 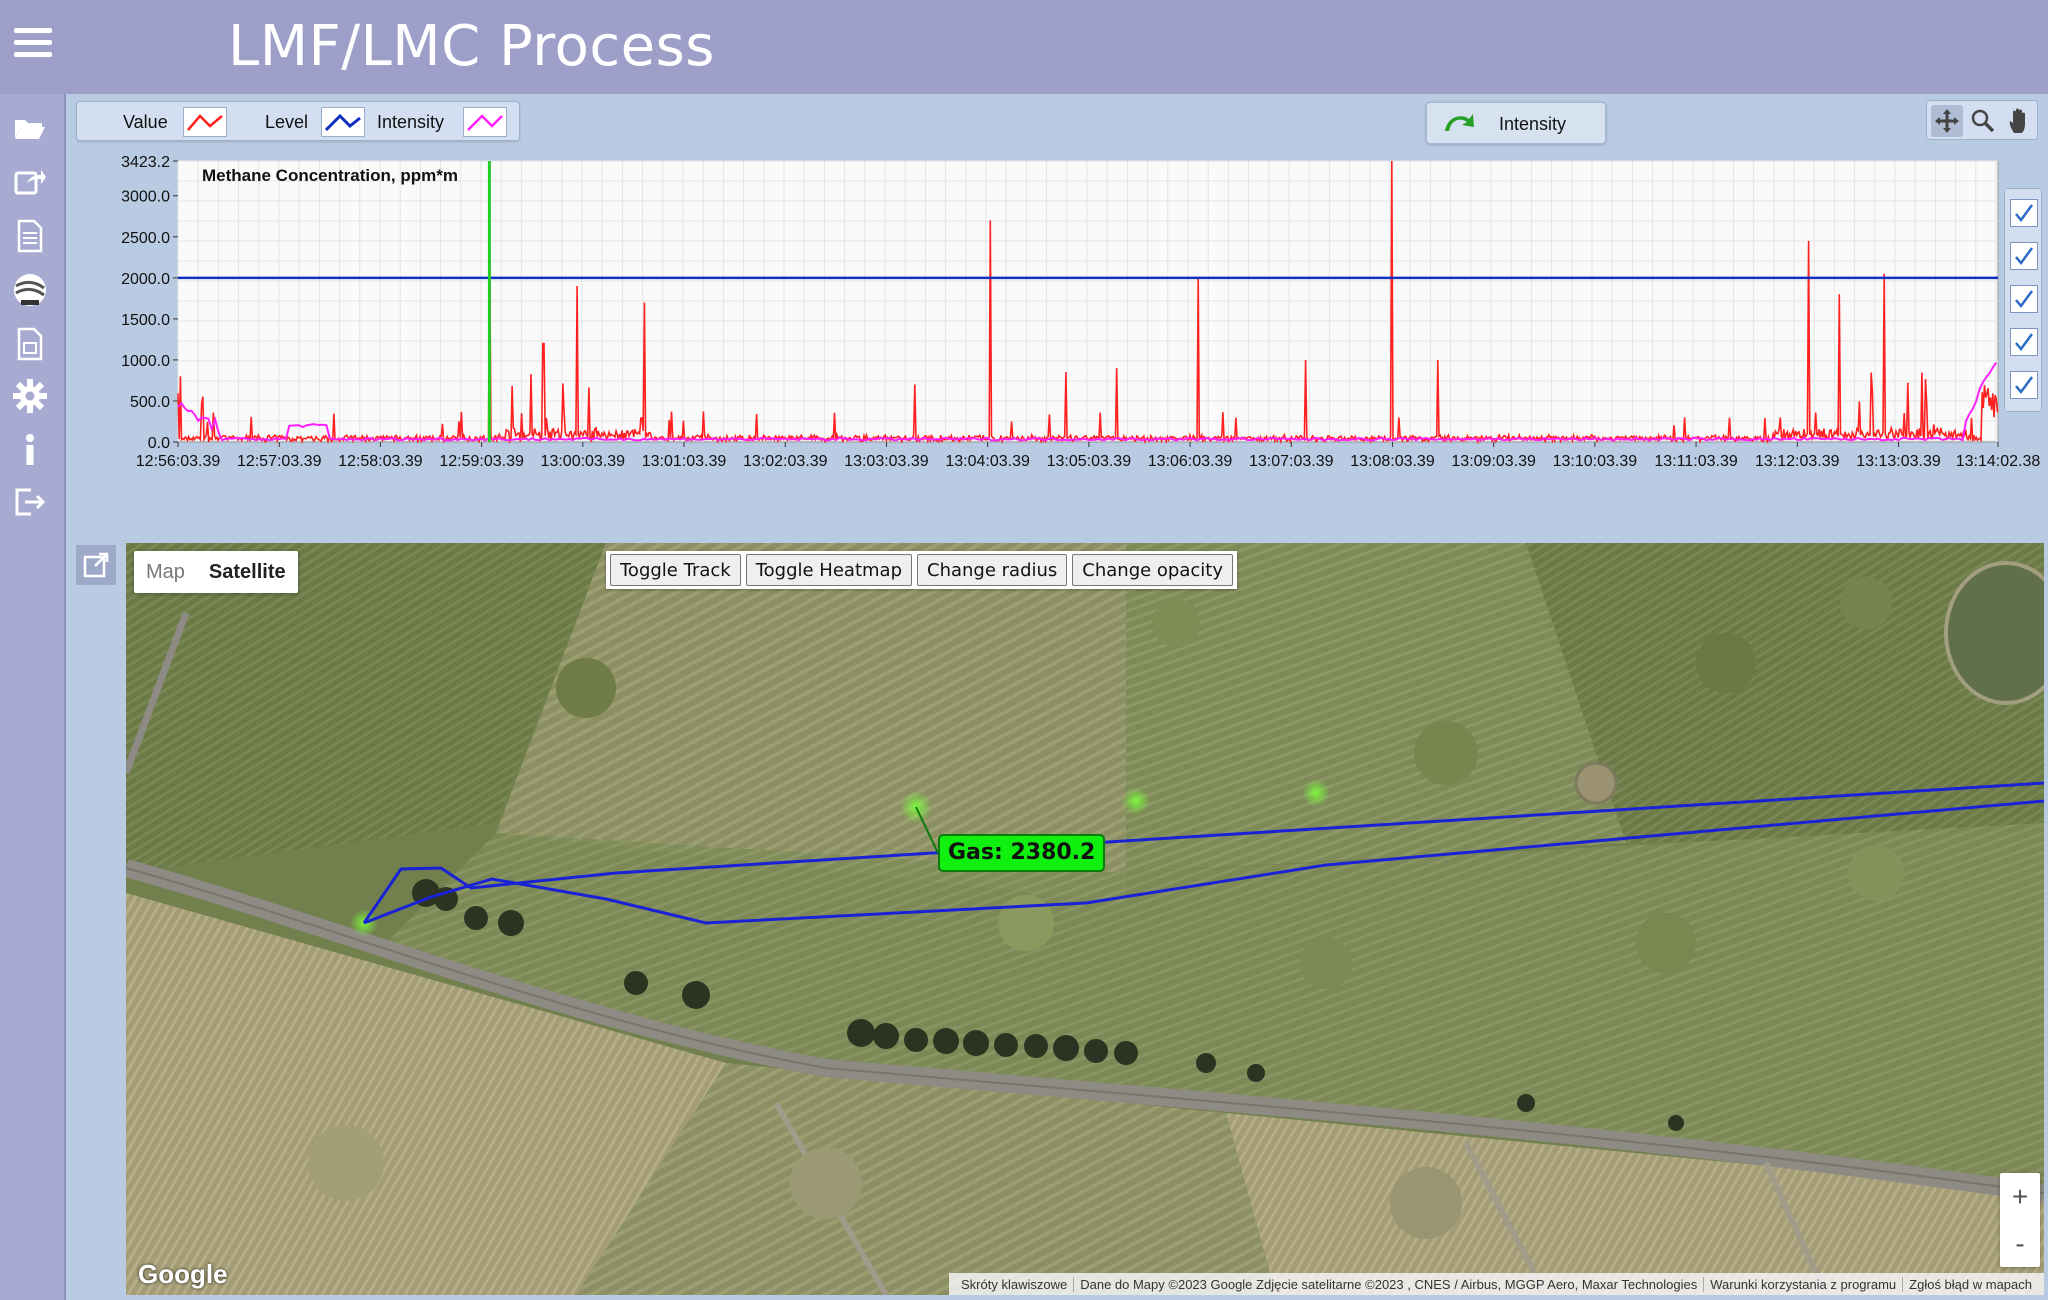 What do you see at coordinates (145, 121) in the screenshot?
I see `legend-label-value: Value` at bounding box center [145, 121].